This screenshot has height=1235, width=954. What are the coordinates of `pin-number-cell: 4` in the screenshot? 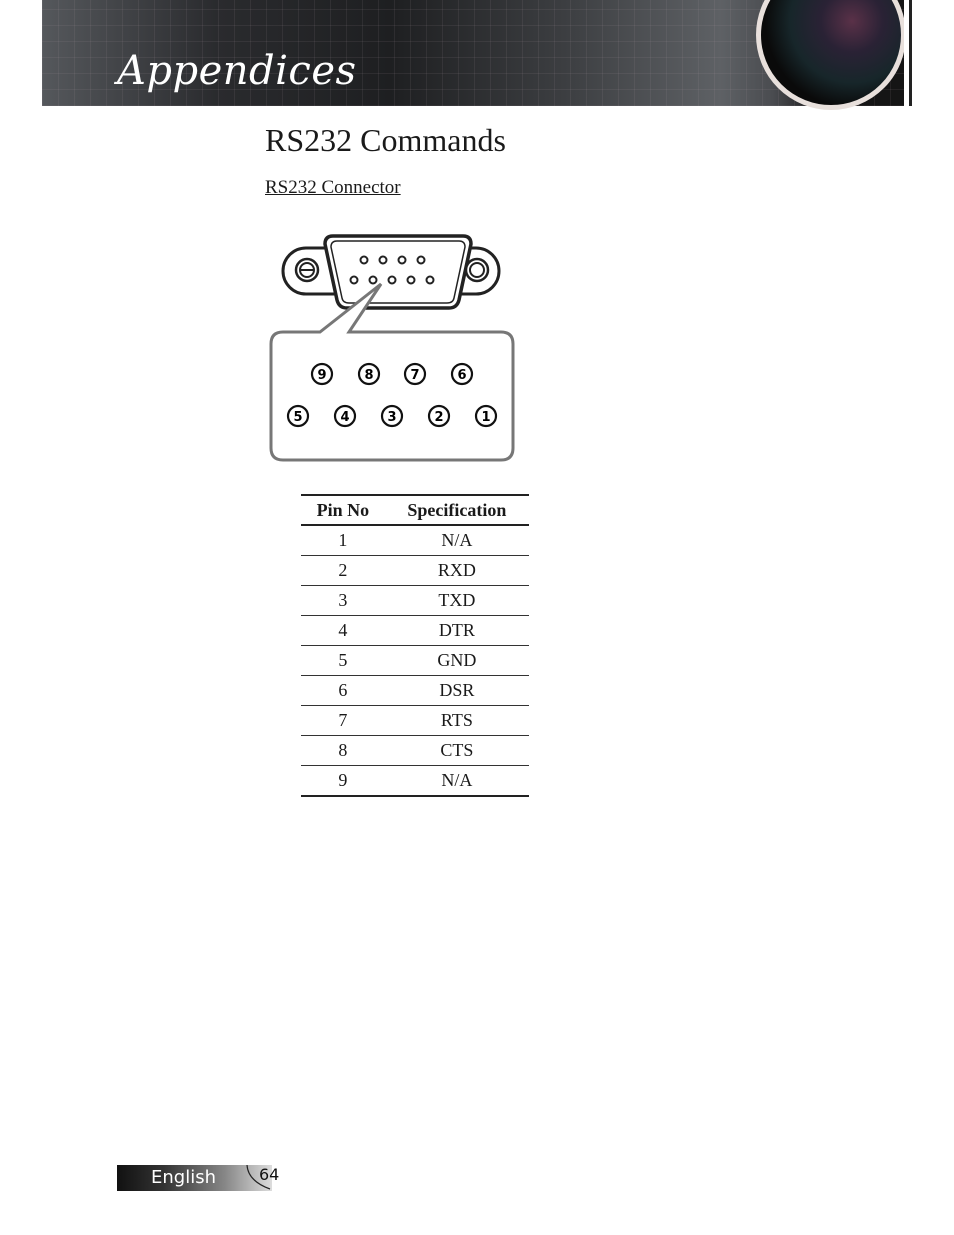 It's located at (343, 630).